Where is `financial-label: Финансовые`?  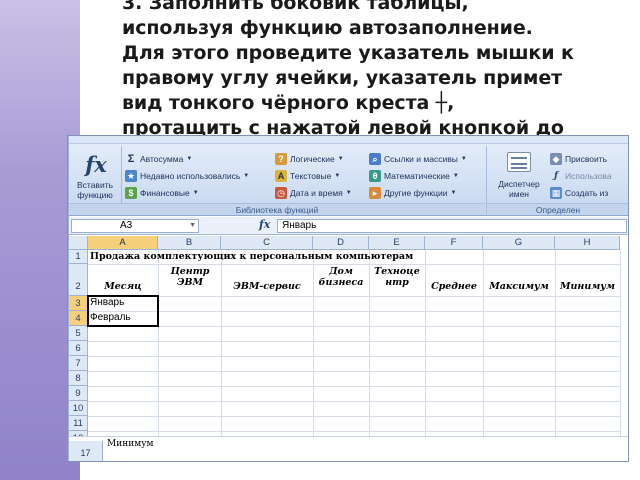
financial-label: Финансовые is located at coordinates (165, 193).